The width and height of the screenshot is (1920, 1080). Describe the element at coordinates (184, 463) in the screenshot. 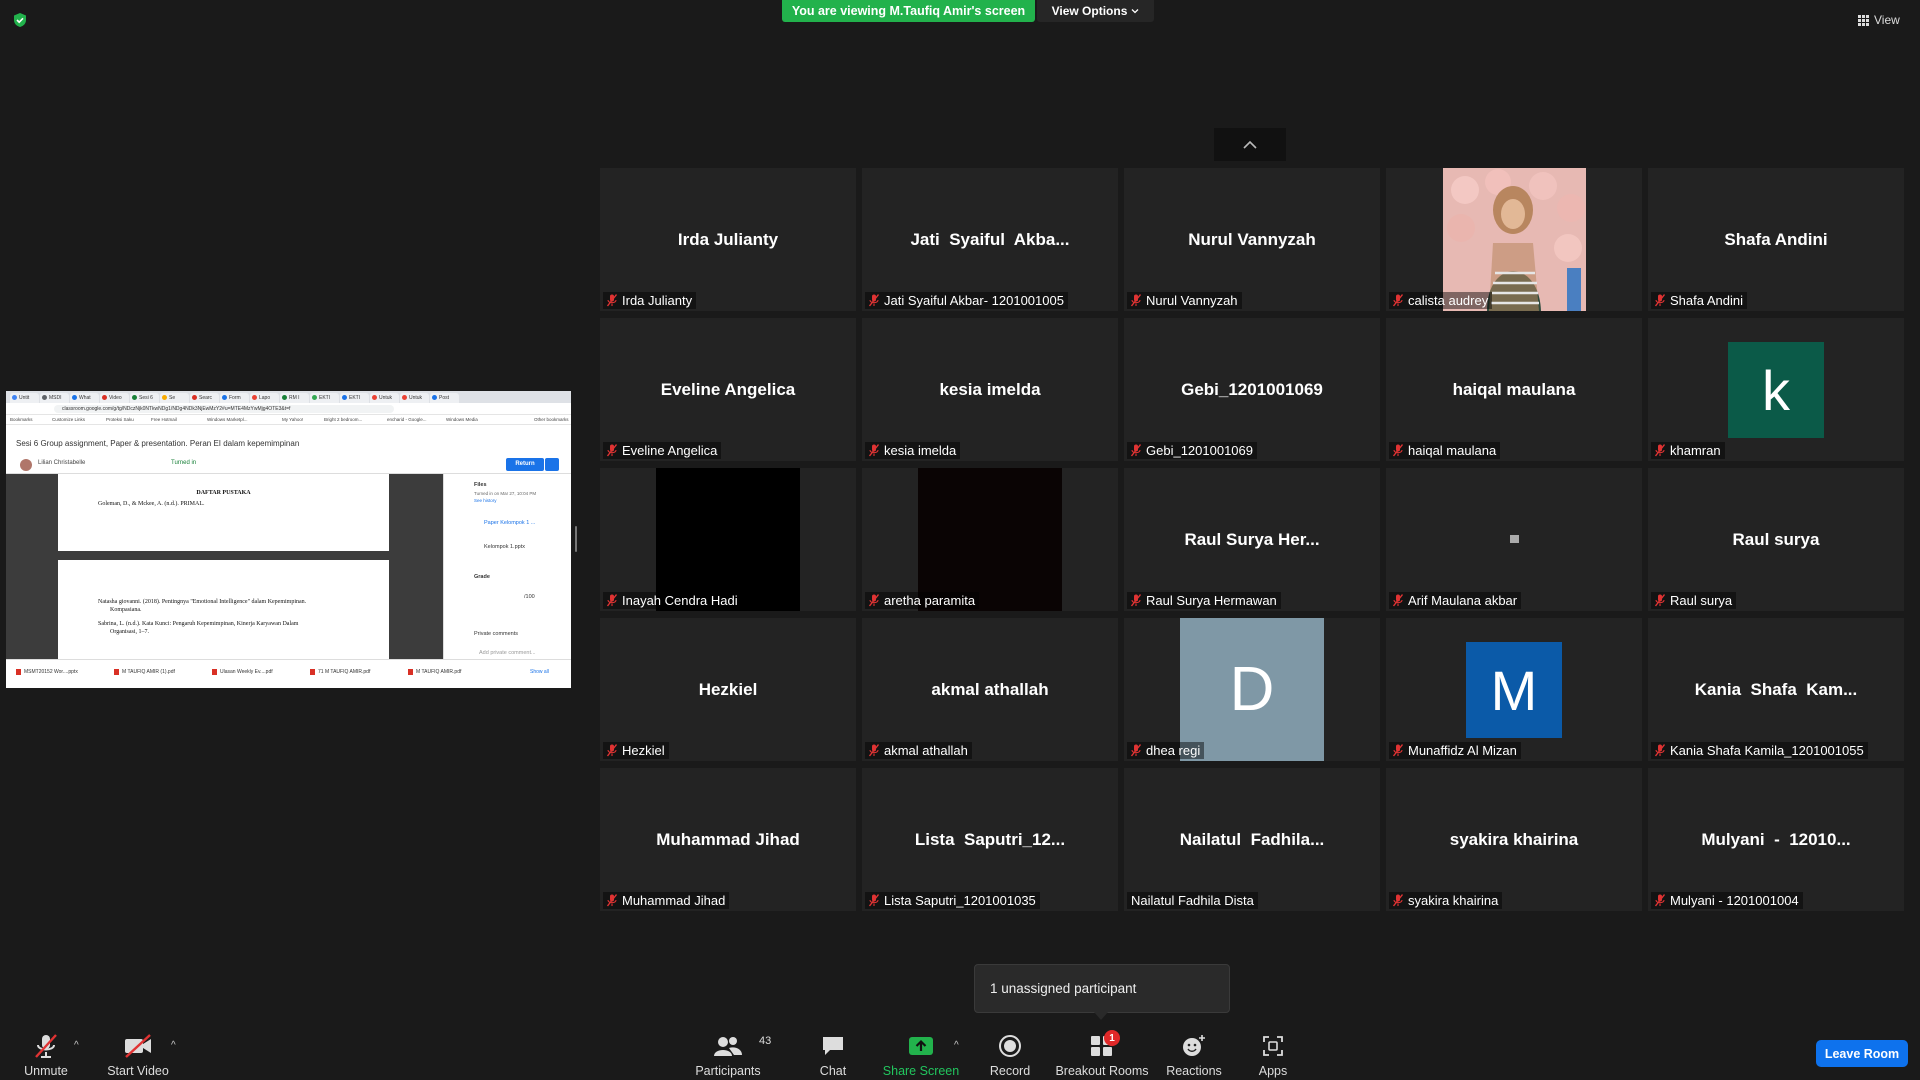

I see `submission-status: Turned in` at that location.